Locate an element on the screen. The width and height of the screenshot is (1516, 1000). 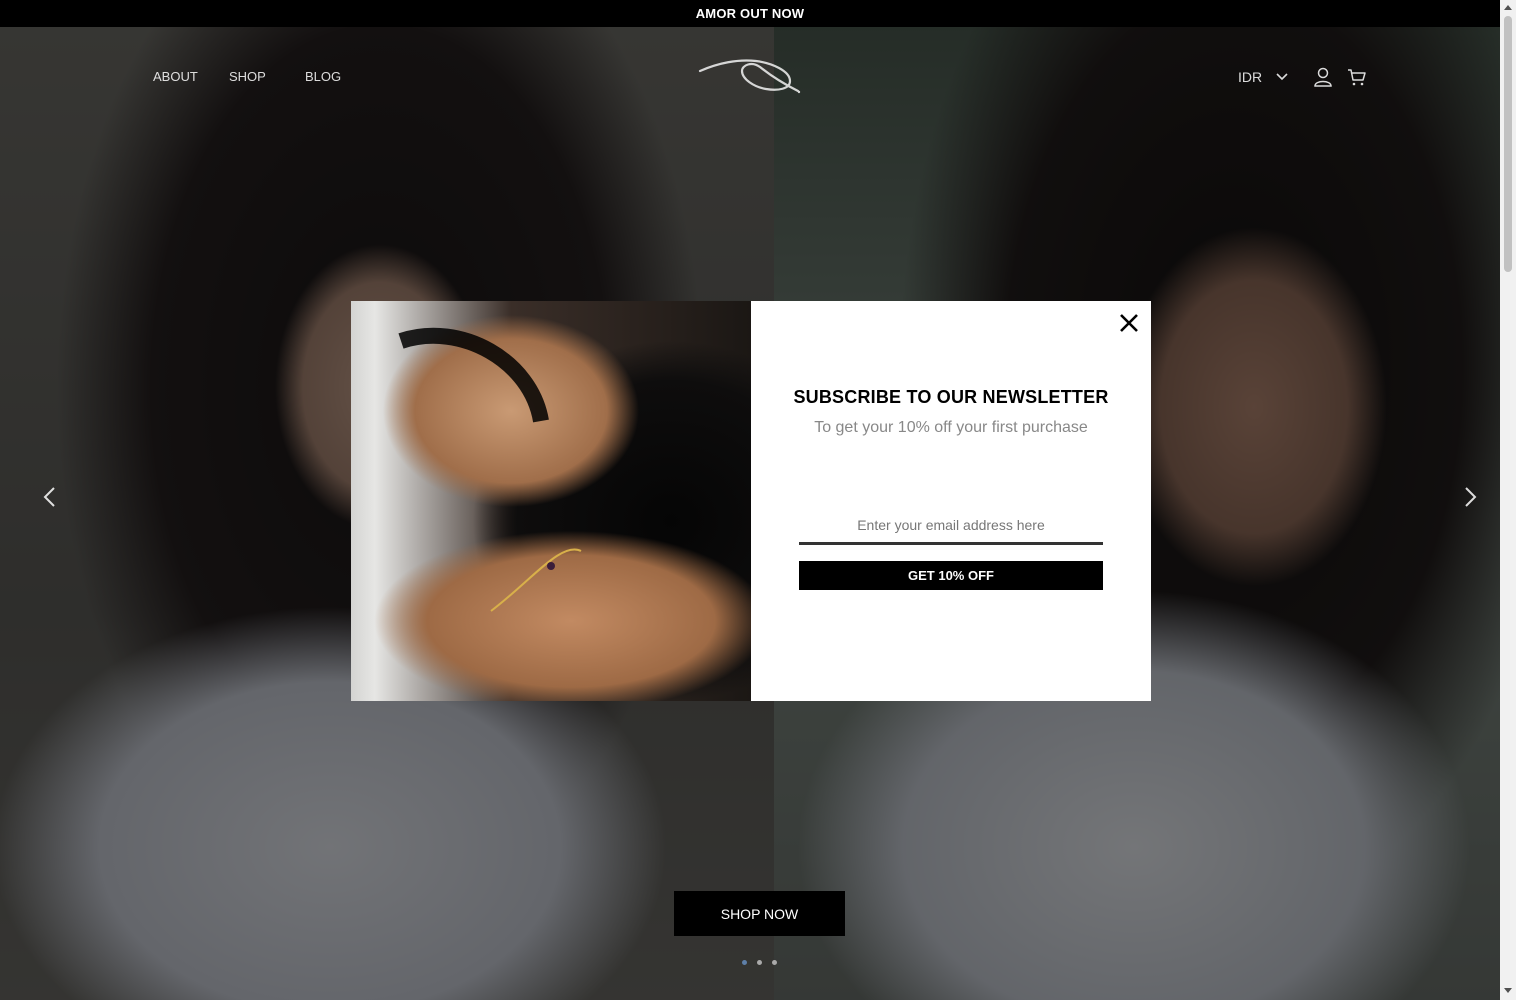
nav-blog: BLOG is located at coordinates (323, 76).